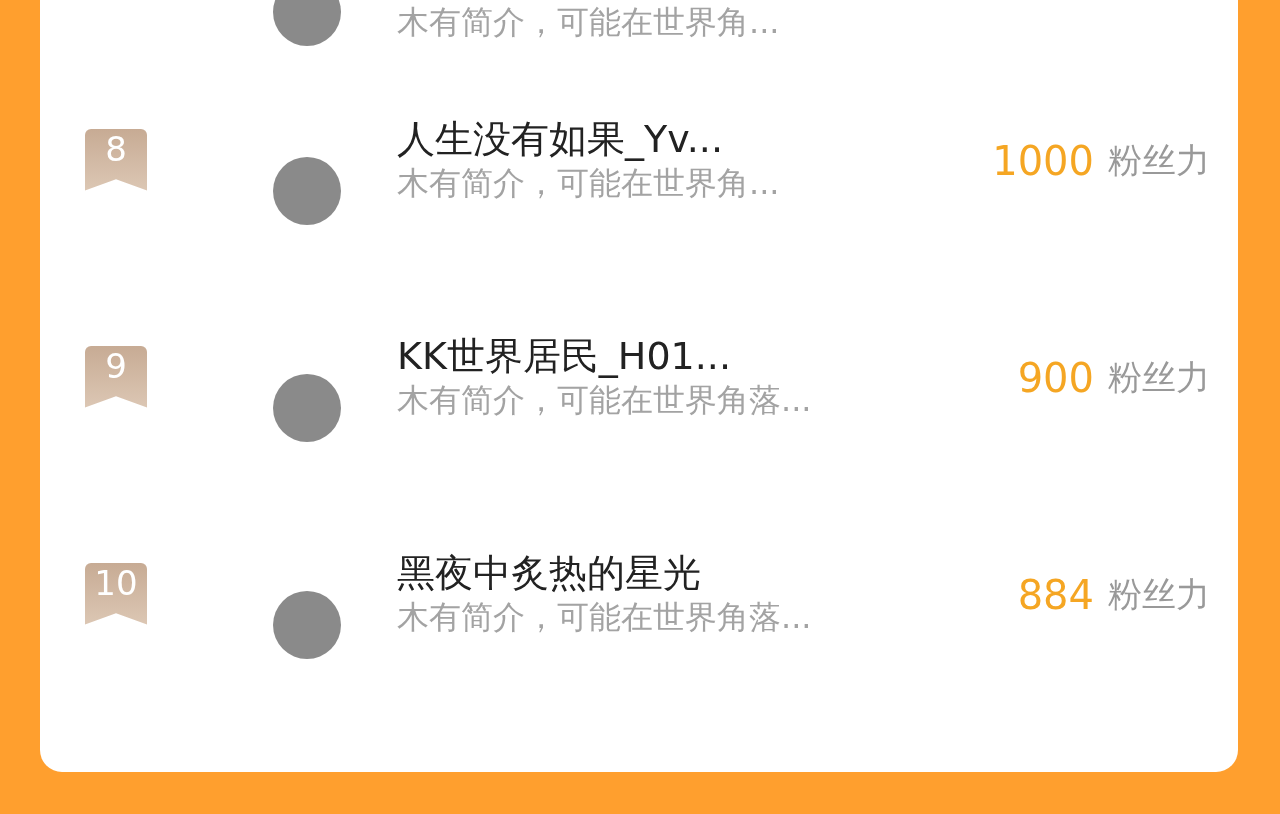 The image size is (1280, 814). I want to click on rank-badge: 8, so click(116, 159).